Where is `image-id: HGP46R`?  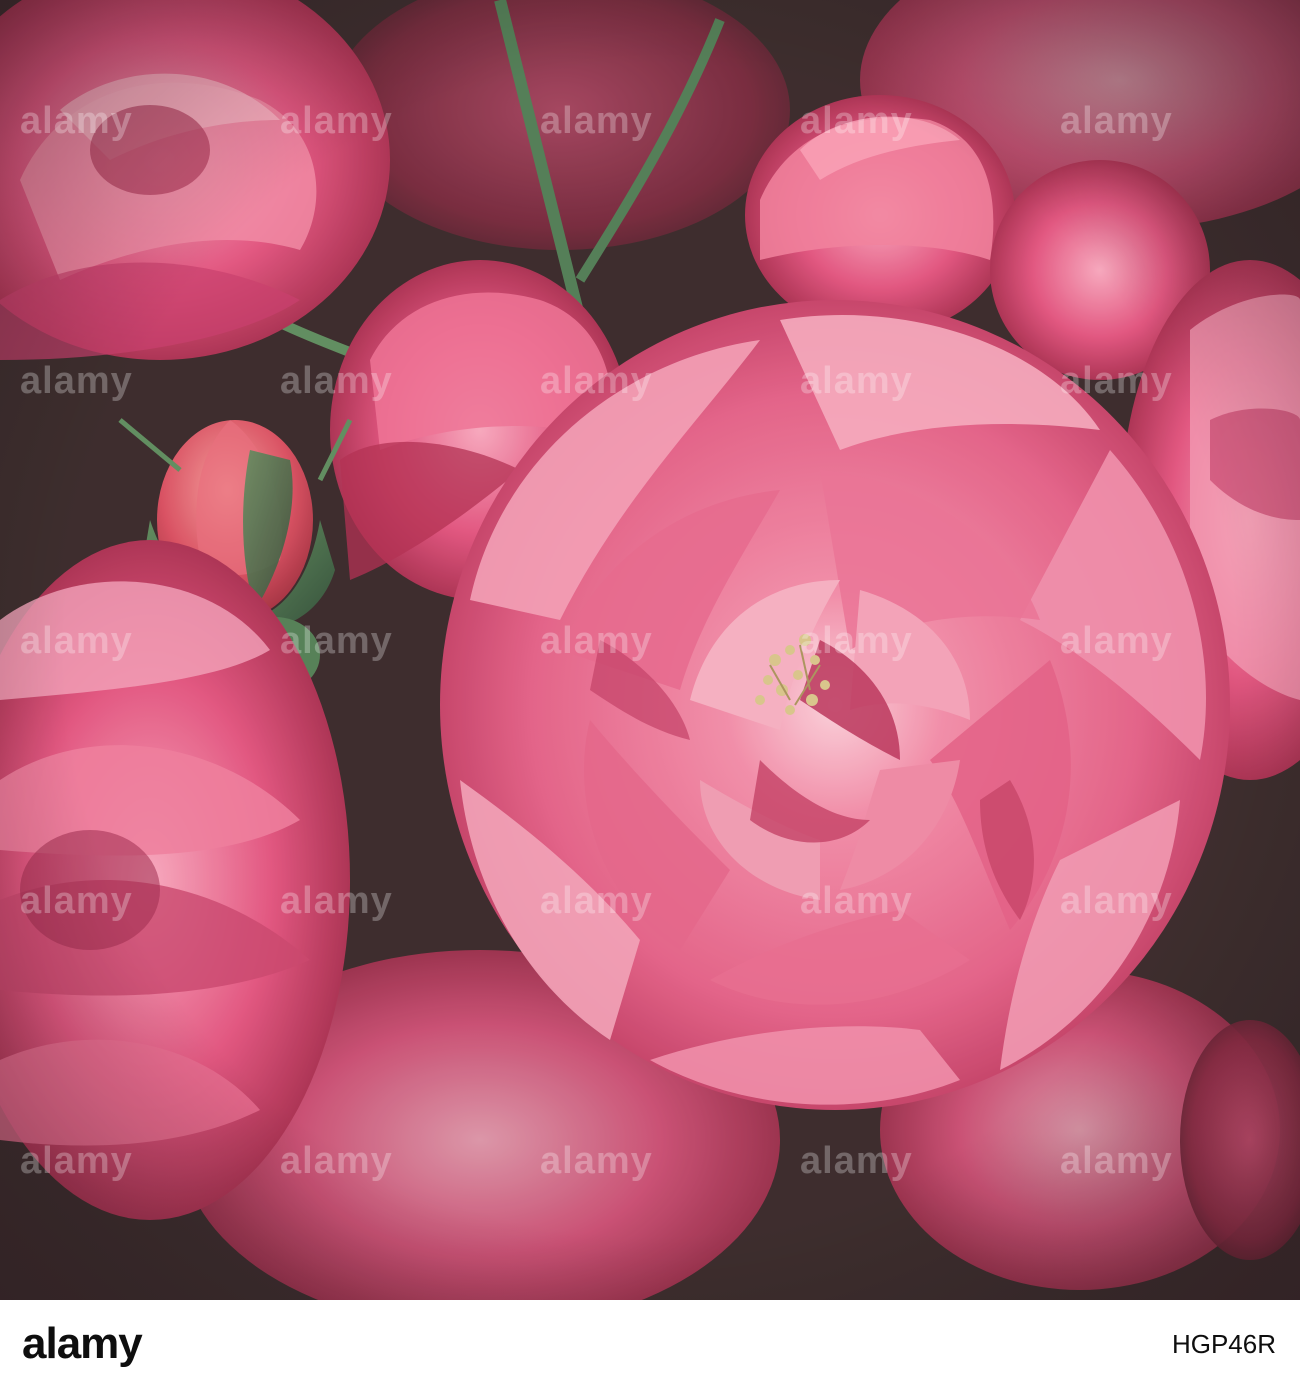
image-id: HGP46R is located at coordinates (1223, 1344).